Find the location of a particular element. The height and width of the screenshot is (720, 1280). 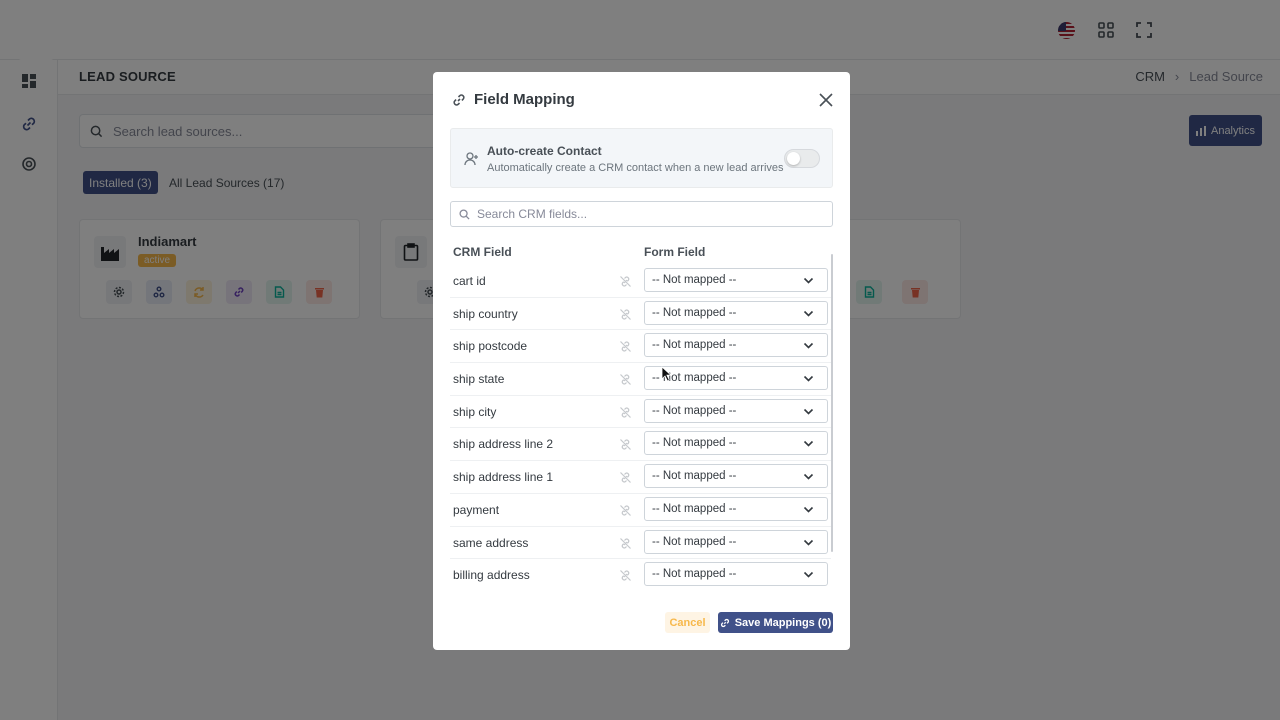

close-icon is located at coordinates (826, 100).